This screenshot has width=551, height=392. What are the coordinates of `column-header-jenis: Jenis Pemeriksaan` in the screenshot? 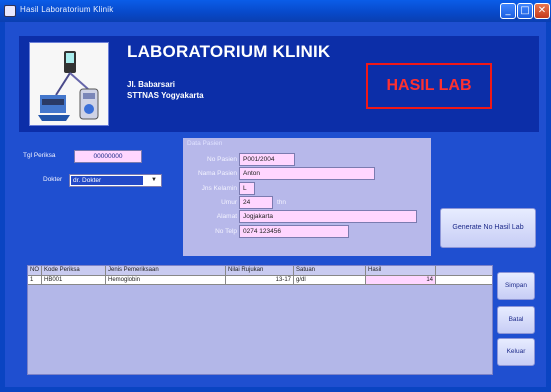 It's located at (166, 270).